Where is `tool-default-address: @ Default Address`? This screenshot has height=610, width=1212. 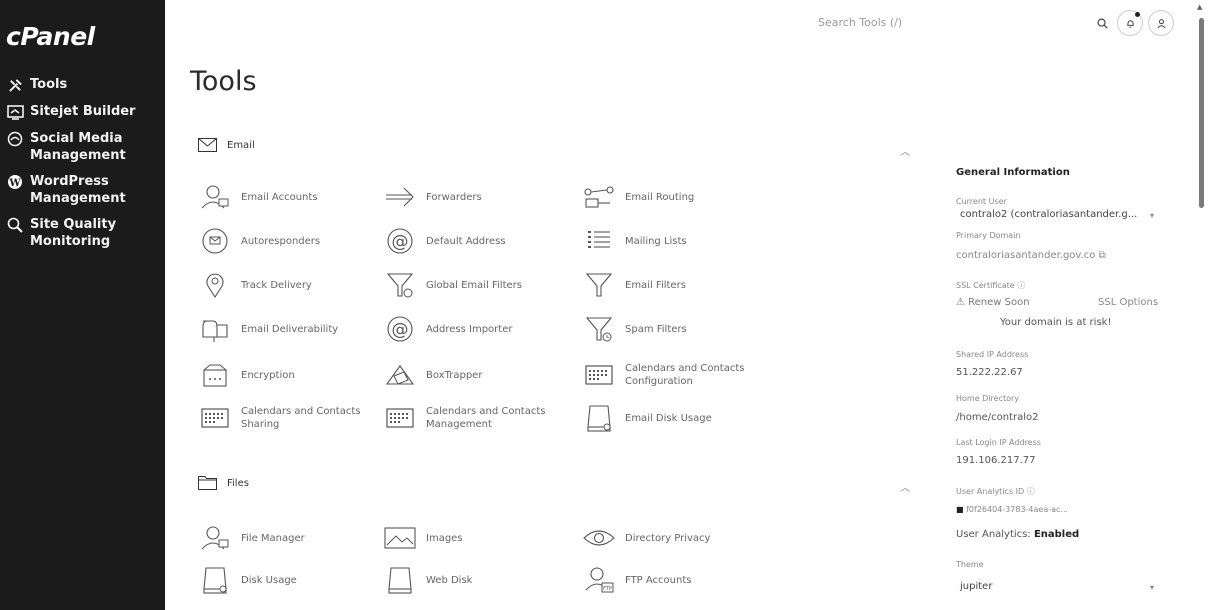 tool-default-address: @ Default Address is located at coordinates (479, 241).